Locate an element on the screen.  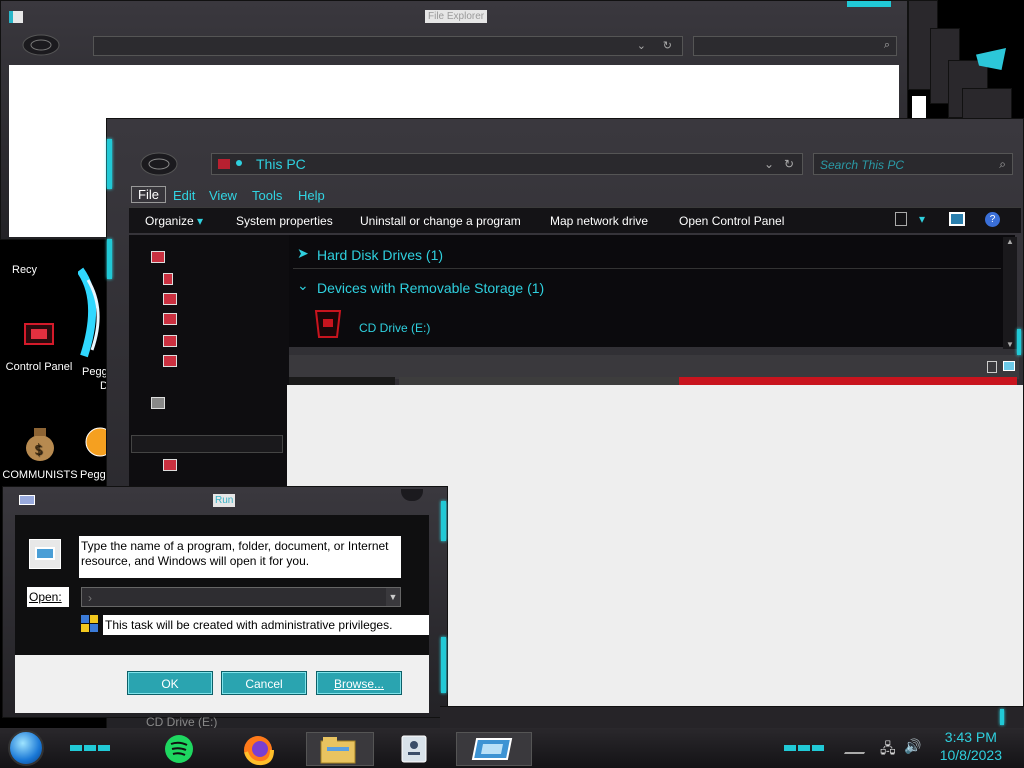
open-control-panel-button: Open Control Panel is located at coordinates (731, 221).